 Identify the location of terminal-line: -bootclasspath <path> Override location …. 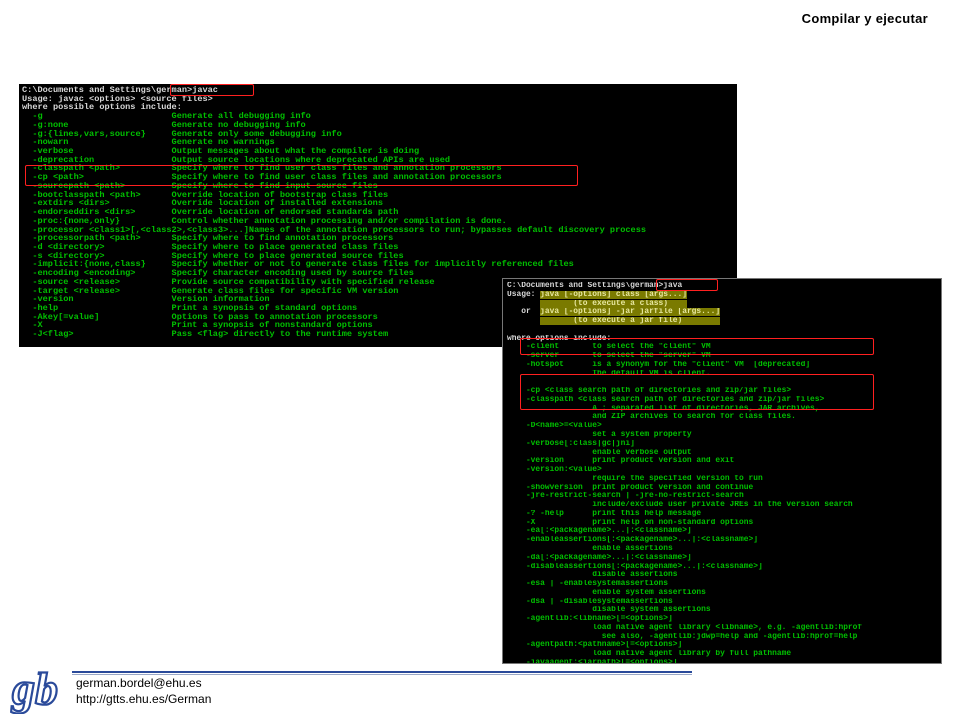
(205, 195).